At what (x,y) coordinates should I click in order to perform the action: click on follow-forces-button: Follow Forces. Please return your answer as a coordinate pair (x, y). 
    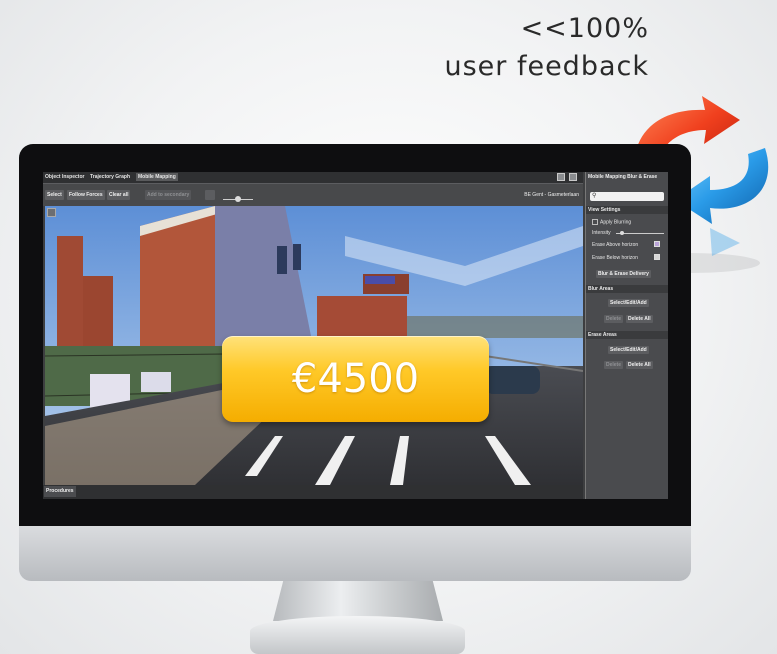
    Looking at the image, I should click on (86, 195).